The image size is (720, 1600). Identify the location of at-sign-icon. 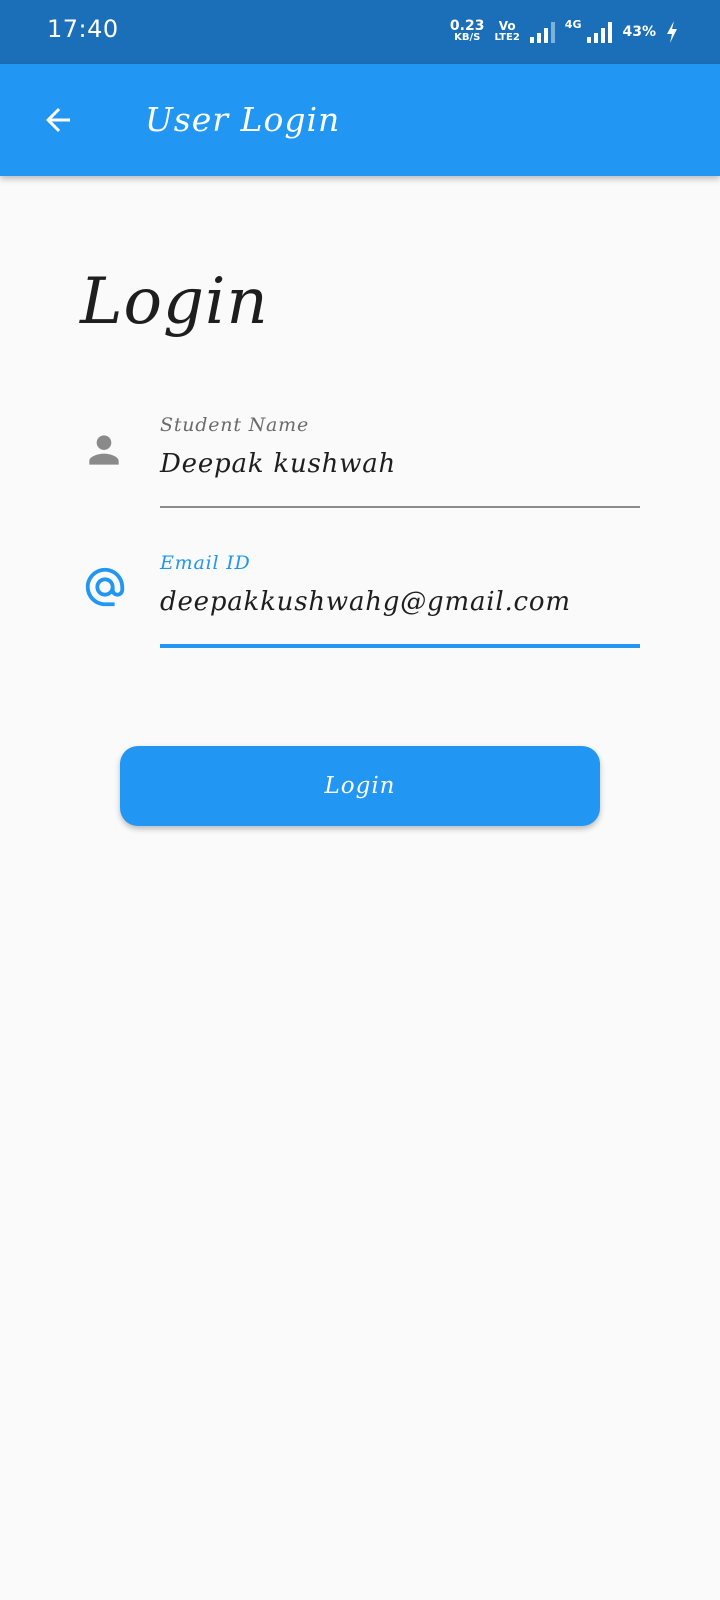
(105, 587).